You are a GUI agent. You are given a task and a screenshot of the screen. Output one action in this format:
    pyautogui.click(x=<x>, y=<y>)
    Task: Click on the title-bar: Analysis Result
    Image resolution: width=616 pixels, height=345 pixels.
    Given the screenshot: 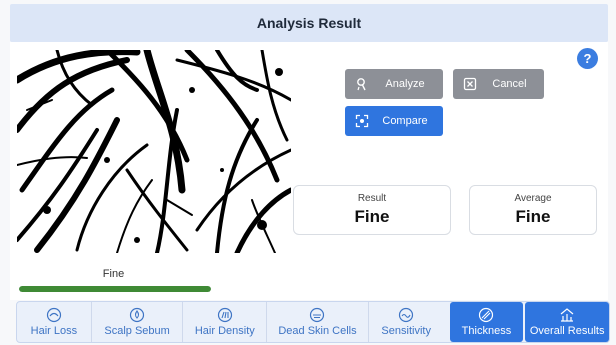 What is the action you would take?
    pyautogui.click(x=309, y=23)
    